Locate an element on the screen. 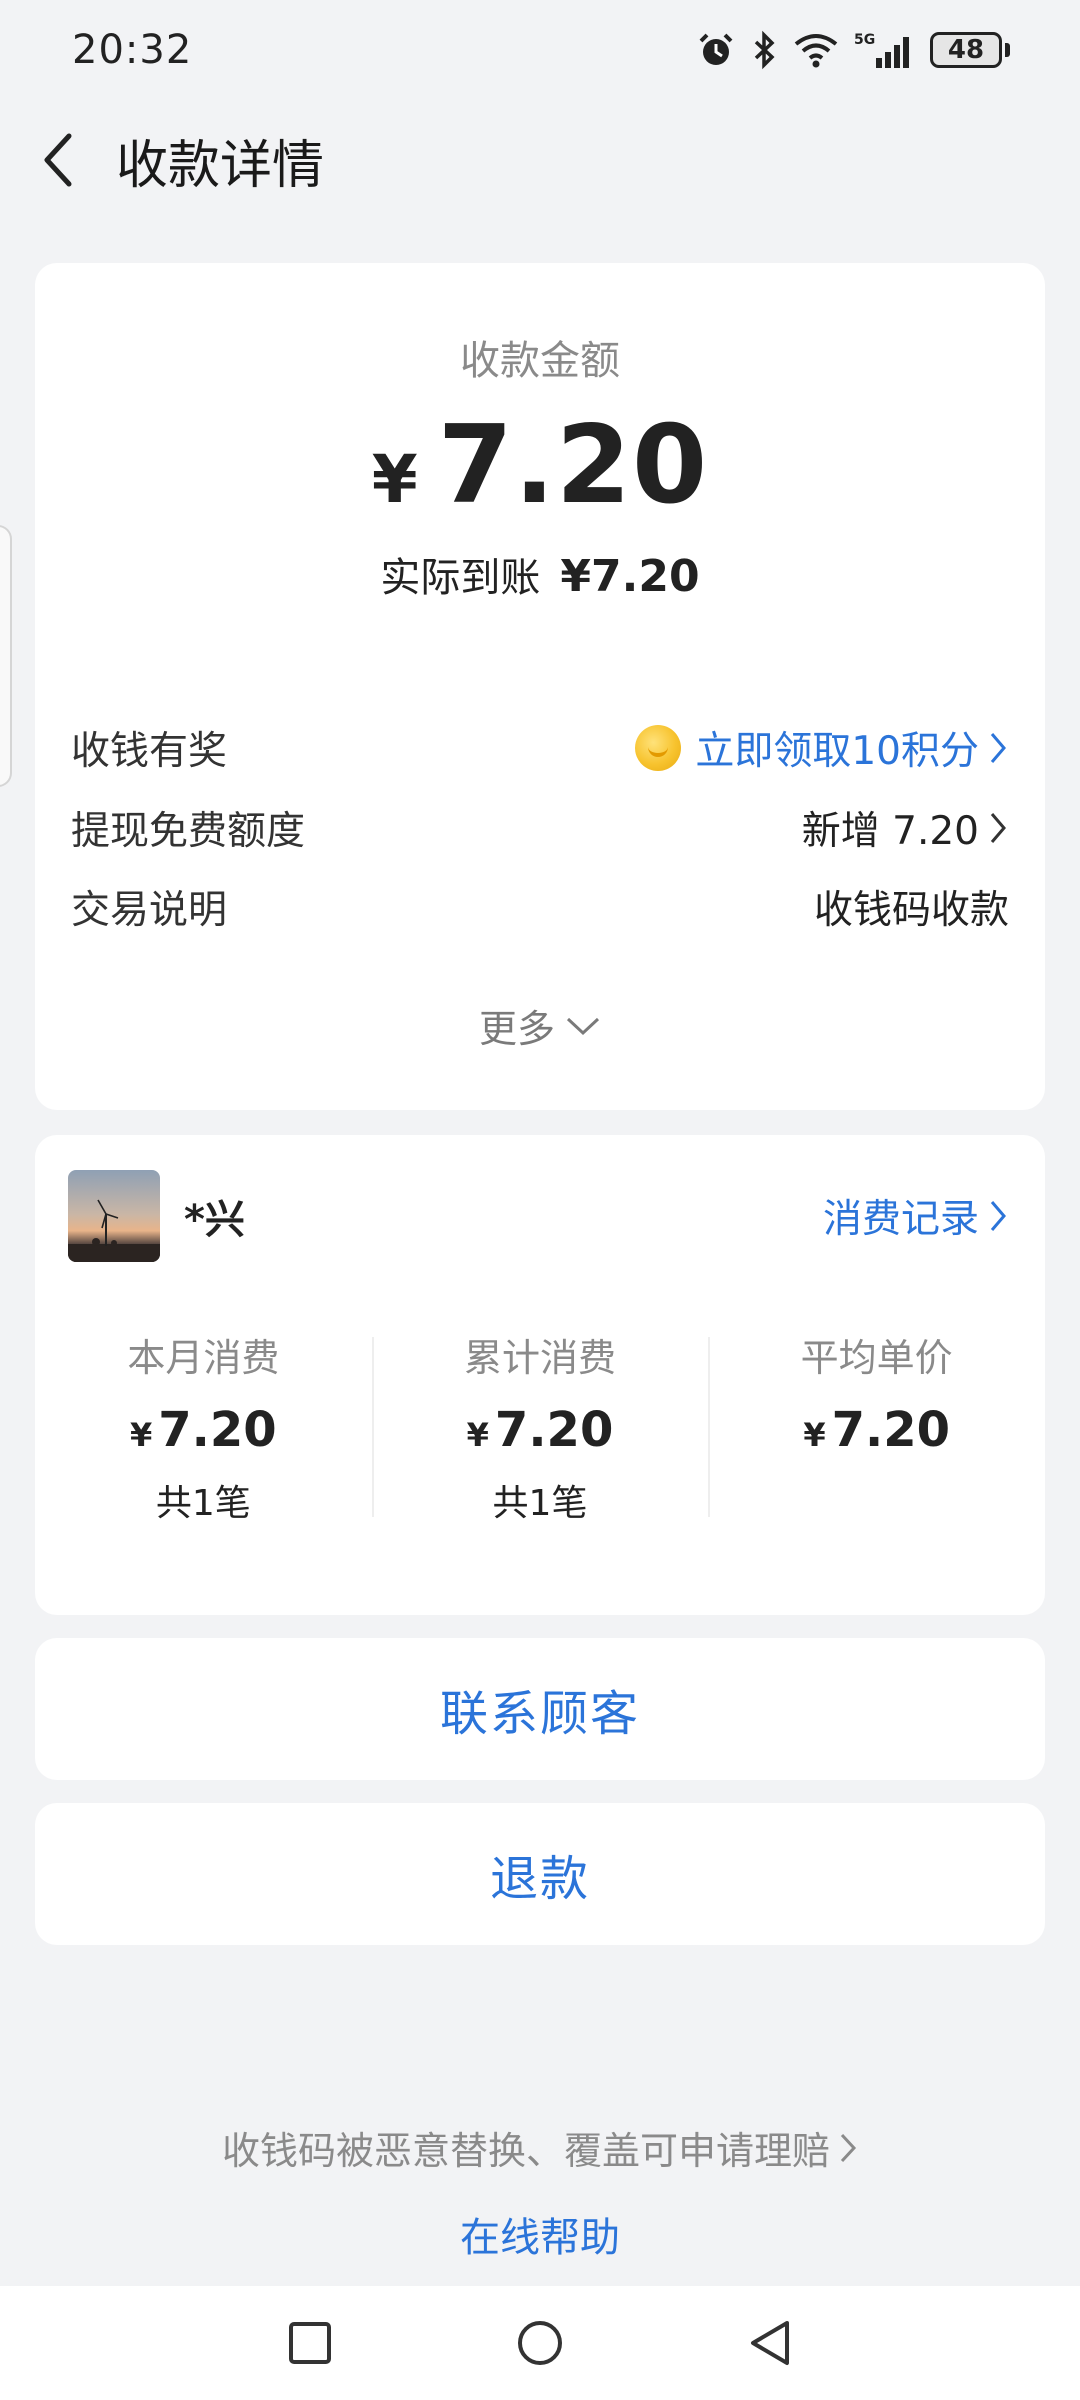 The height and width of the screenshot is (2400, 1080). free-quota-value: 新增 7.20 is located at coordinates (890, 831).